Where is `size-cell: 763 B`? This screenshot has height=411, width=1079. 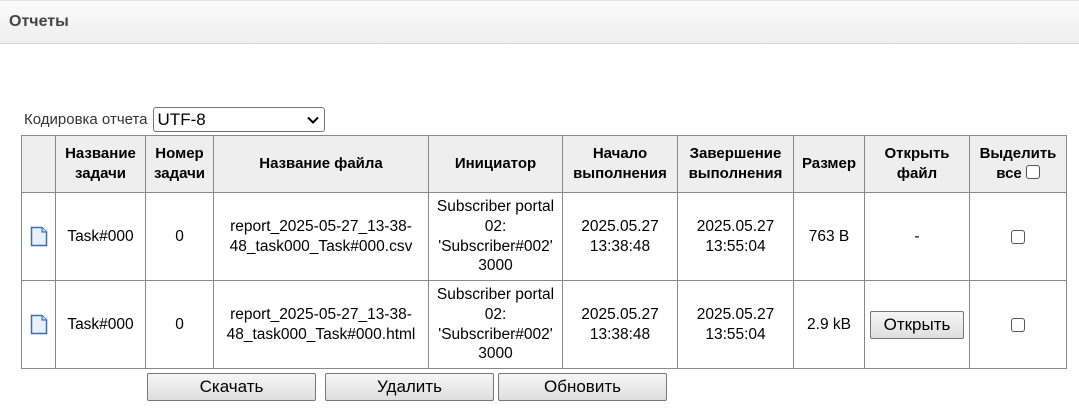 size-cell: 763 B is located at coordinates (829, 236).